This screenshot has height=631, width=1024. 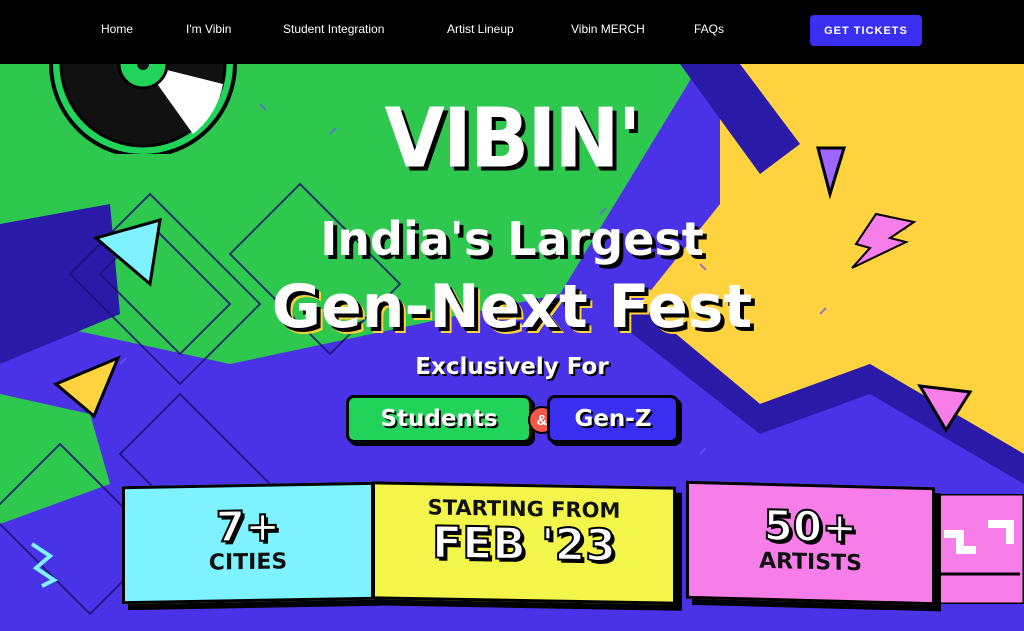 What do you see at coordinates (248, 526) in the screenshot?
I see `stat-value-cities: 7+` at bounding box center [248, 526].